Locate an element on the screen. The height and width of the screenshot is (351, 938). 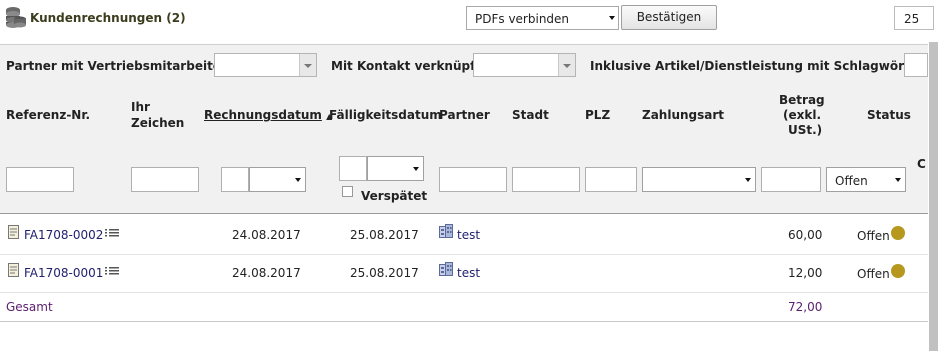
col-partner: Partner is located at coordinates (464, 115).